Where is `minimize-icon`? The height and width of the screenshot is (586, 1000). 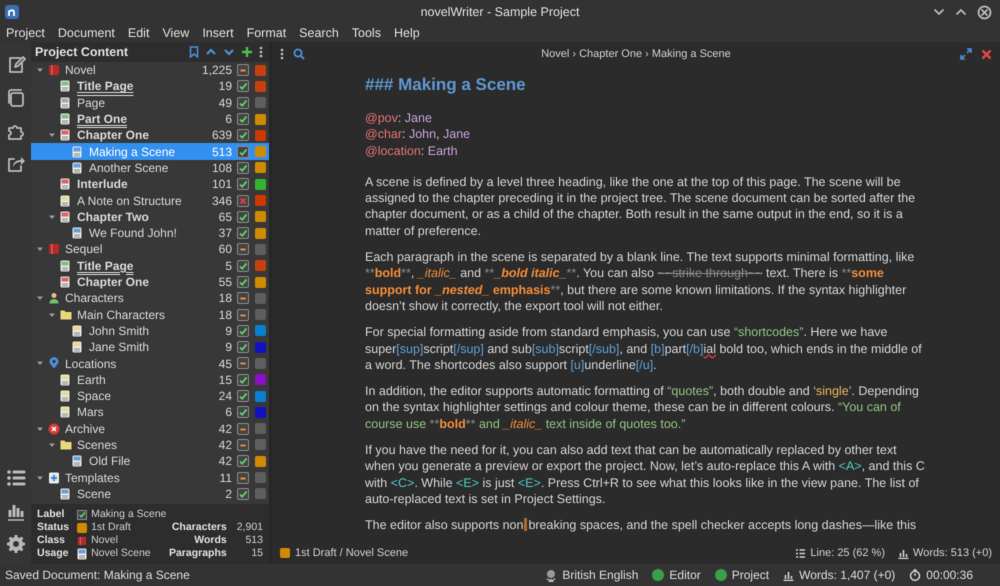 minimize-icon is located at coordinates (939, 12).